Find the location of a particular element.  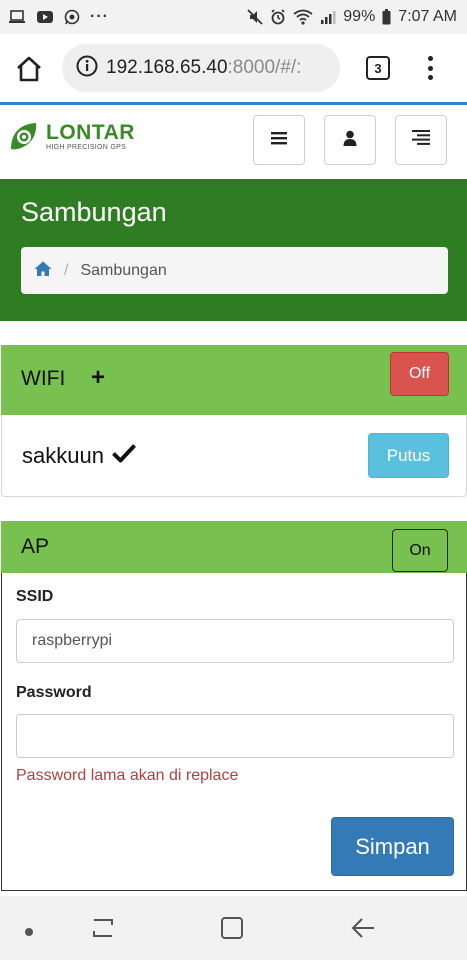

browser-toolbar: 192.168.65.40:8000/#/: 3 is located at coordinates (233, 68).